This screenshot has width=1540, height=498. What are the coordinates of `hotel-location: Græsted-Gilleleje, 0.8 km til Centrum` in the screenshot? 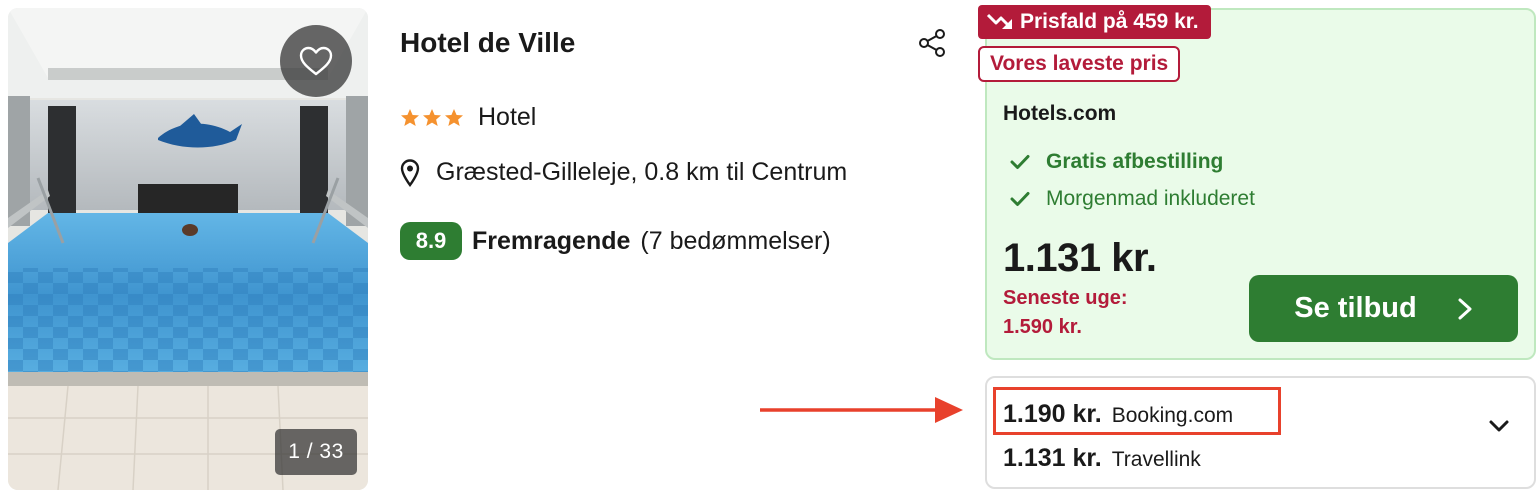 It's located at (623, 172).